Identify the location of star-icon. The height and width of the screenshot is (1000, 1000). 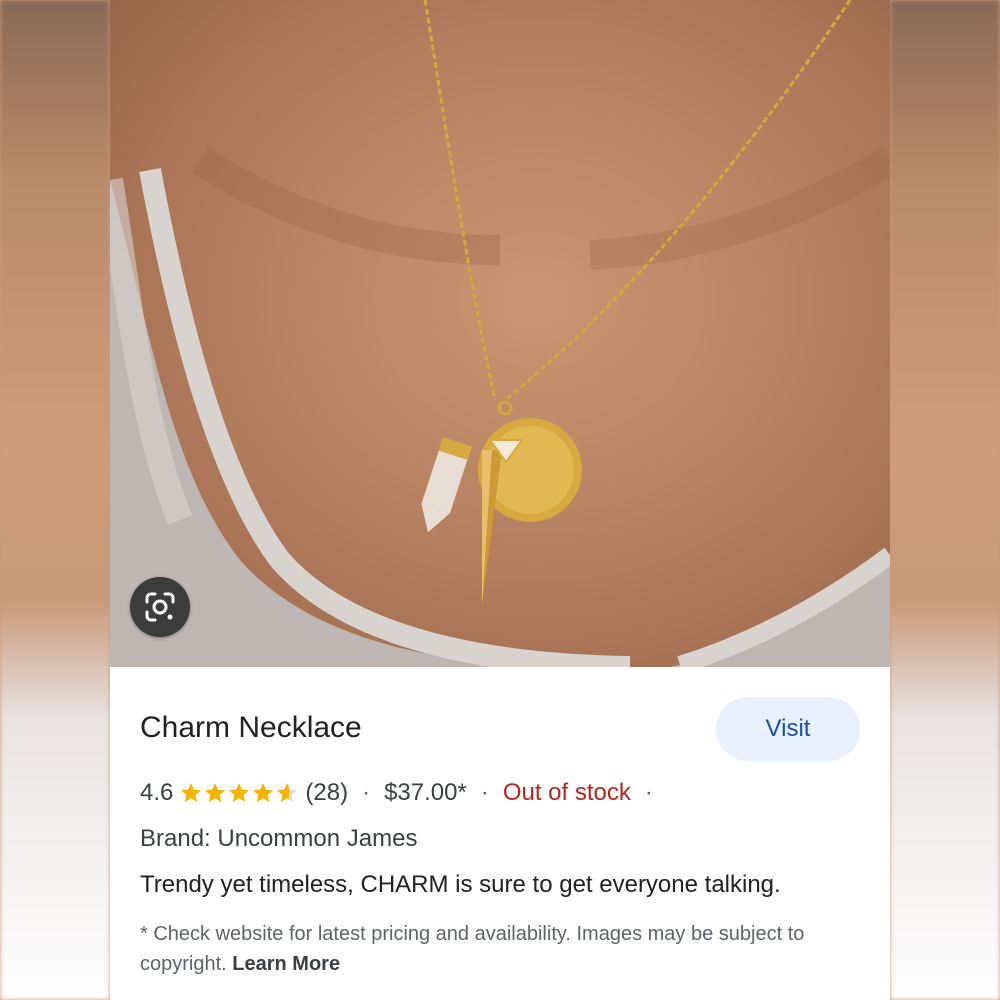
(239, 792).